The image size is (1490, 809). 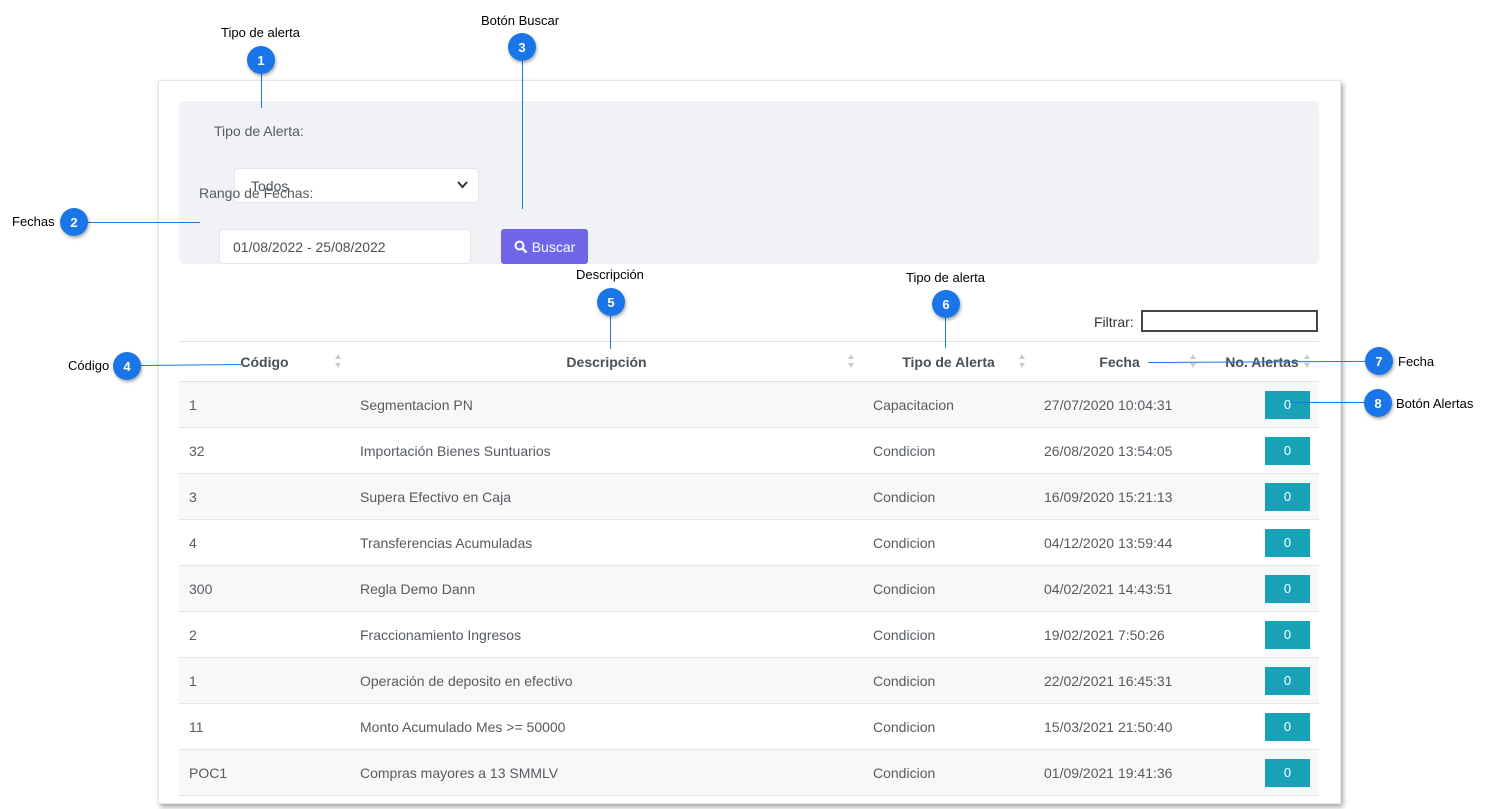 What do you see at coordinates (606, 634) in the screenshot?
I see `cell-descripcion: Fraccionamiento Ingresos` at bounding box center [606, 634].